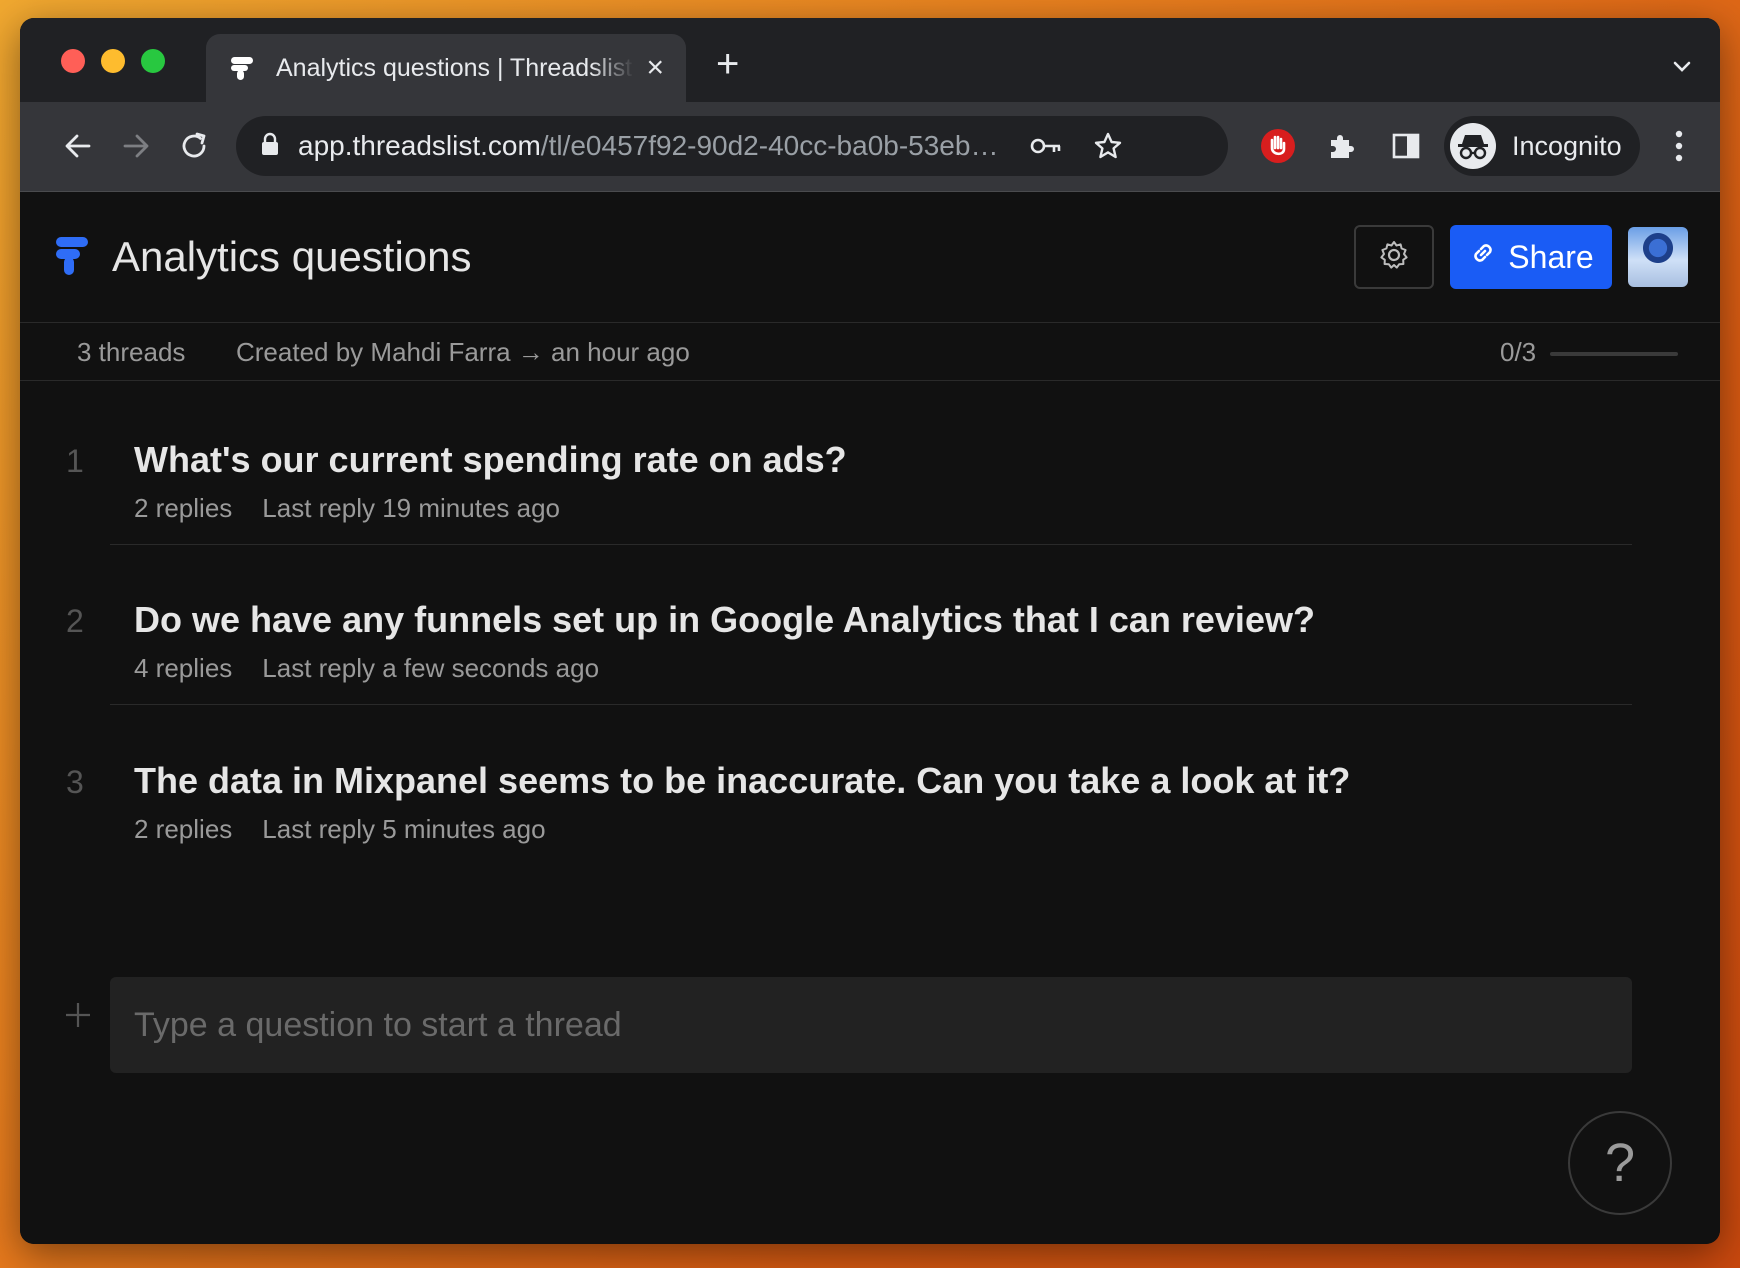 The height and width of the screenshot is (1268, 1740). What do you see at coordinates (1620, 1163) in the screenshot?
I see `help-button: ?` at bounding box center [1620, 1163].